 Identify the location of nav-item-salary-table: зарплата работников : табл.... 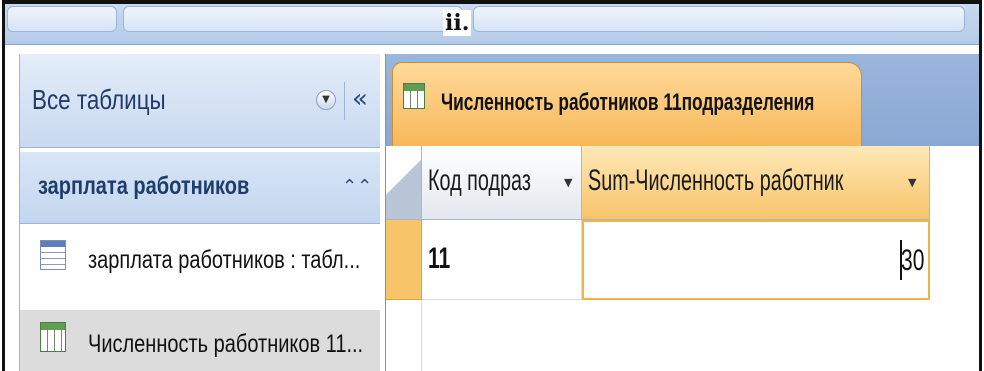
(200, 261).